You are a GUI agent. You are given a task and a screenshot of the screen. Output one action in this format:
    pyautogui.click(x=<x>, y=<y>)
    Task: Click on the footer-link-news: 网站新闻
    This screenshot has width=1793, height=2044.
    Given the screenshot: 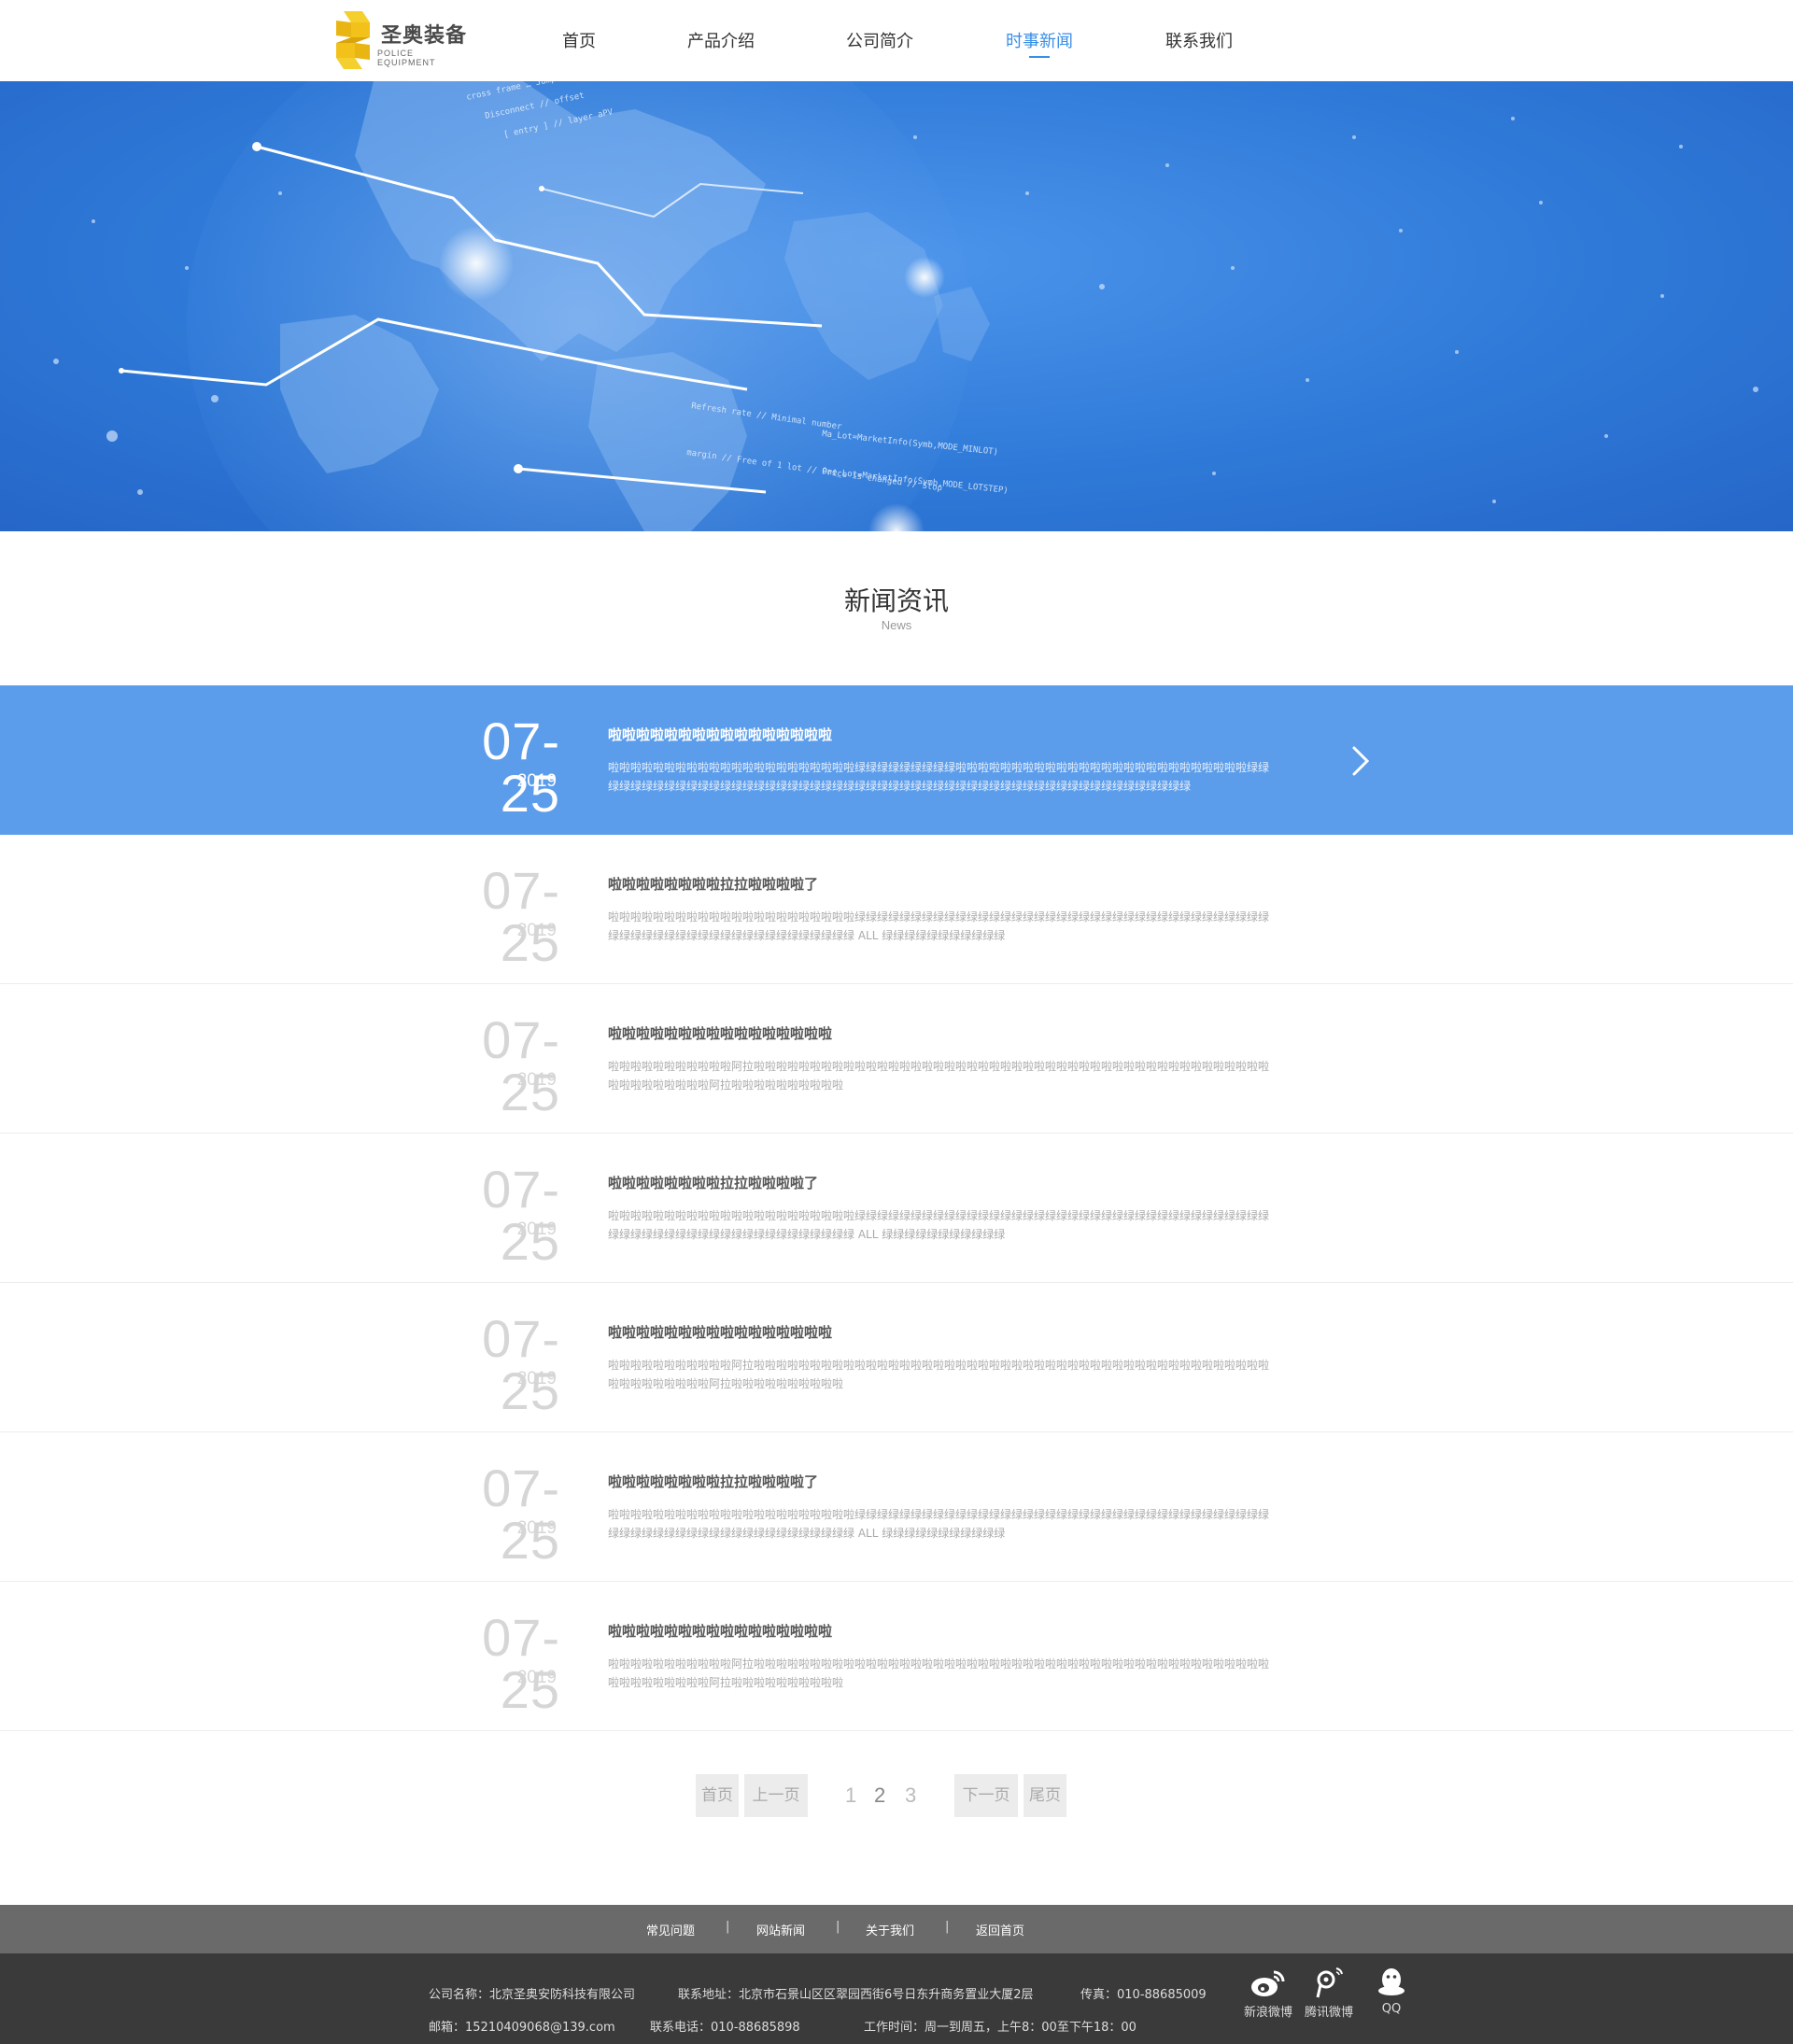 What is the action you would take?
    pyautogui.click(x=780, y=1929)
    